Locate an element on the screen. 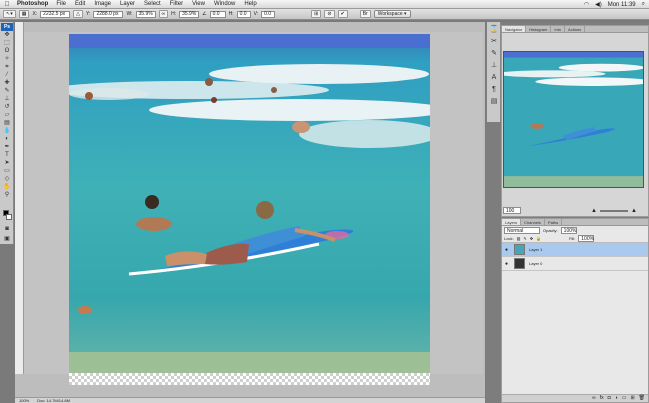  height-field: 35.9% is located at coordinates (189, 14).